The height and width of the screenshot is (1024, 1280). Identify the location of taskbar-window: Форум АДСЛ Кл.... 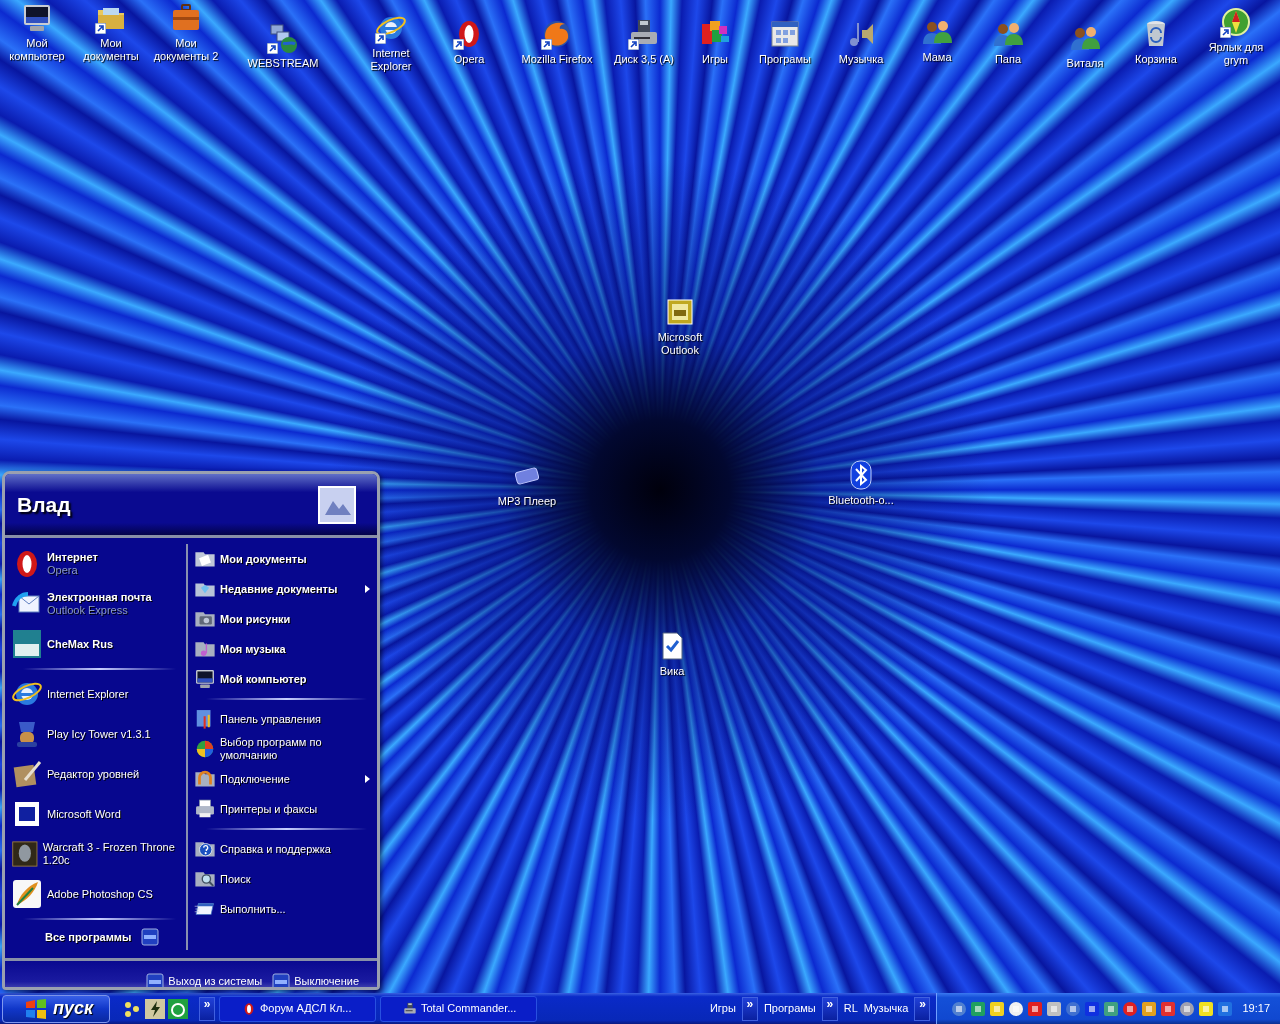
(297, 1008).